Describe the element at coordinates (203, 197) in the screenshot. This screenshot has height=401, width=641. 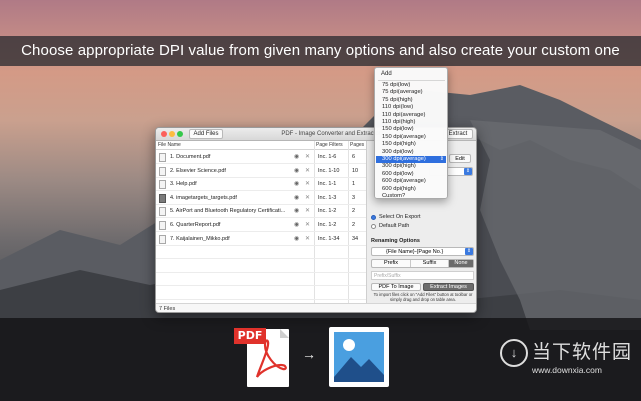
I see `file-name-cell: 4. imagetargets_targets.pdf` at that location.